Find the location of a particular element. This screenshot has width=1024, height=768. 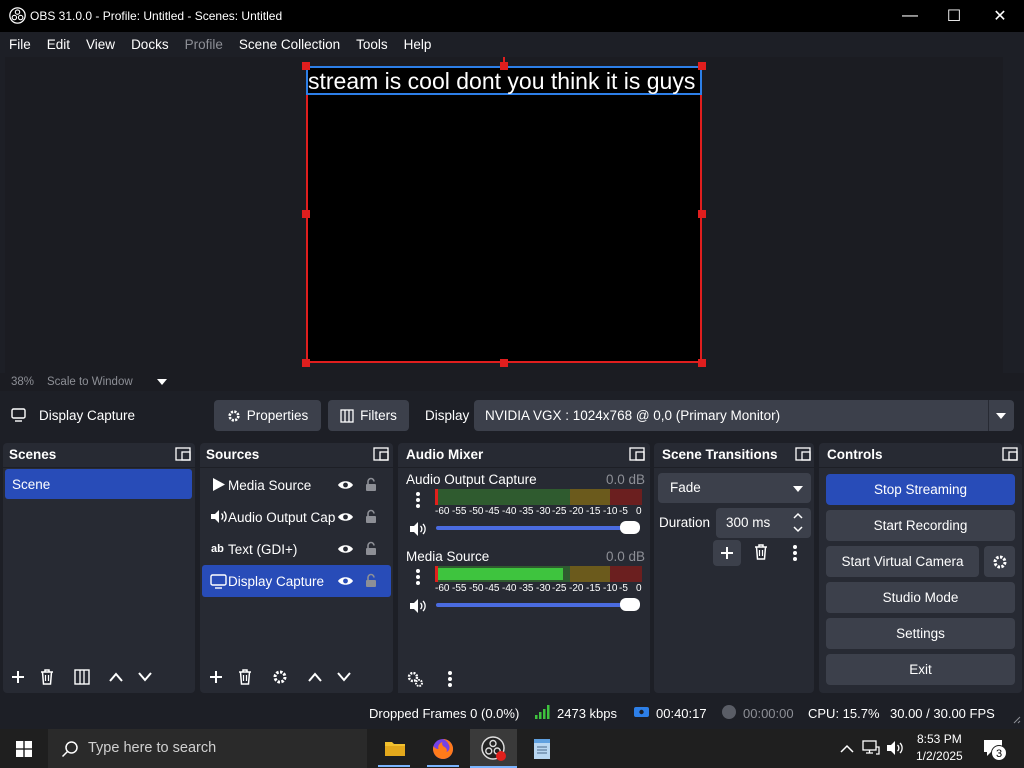

menu-docks: Docks is located at coordinates (150, 44).